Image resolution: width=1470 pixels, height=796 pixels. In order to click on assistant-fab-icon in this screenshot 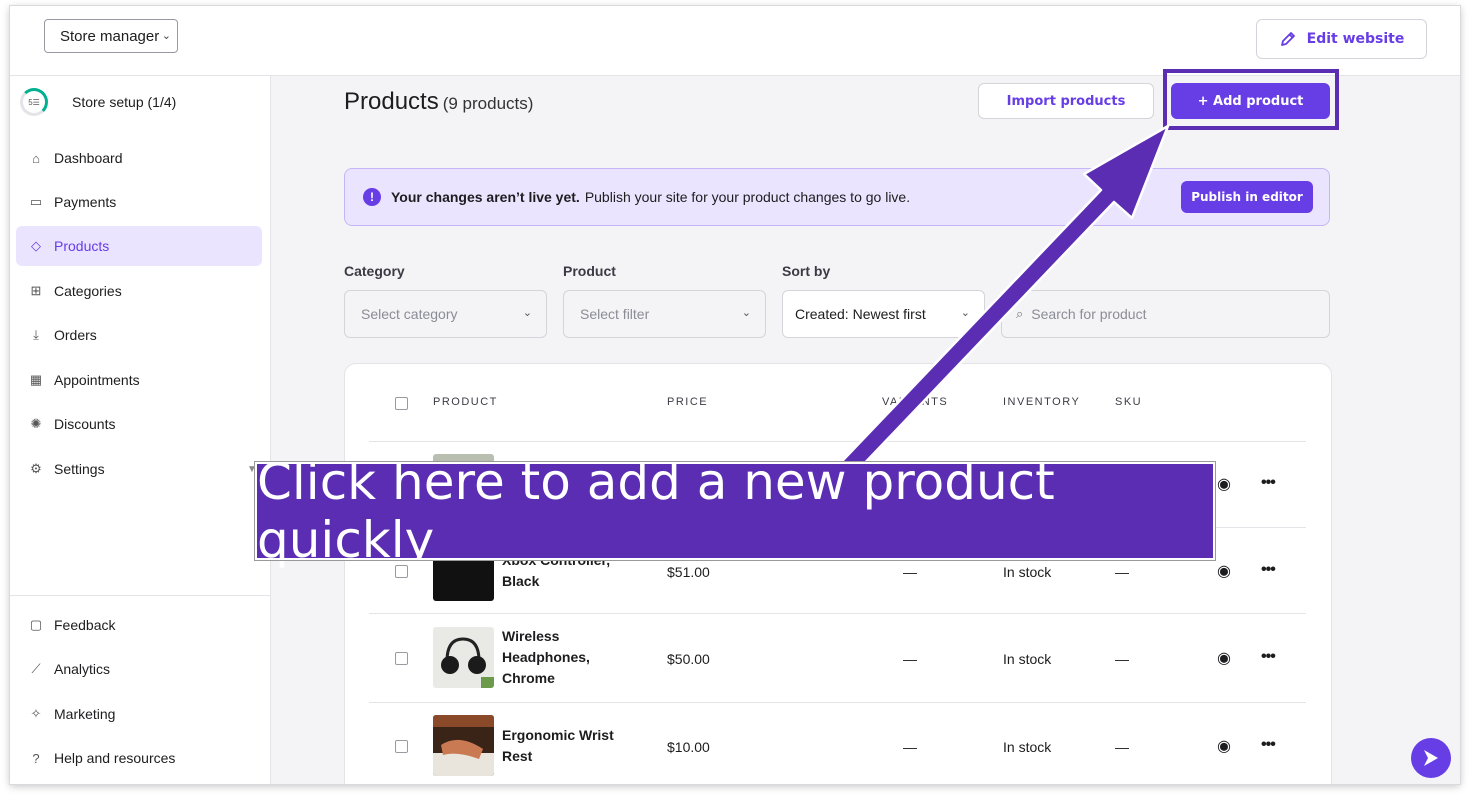, I will do `click(1431, 758)`.